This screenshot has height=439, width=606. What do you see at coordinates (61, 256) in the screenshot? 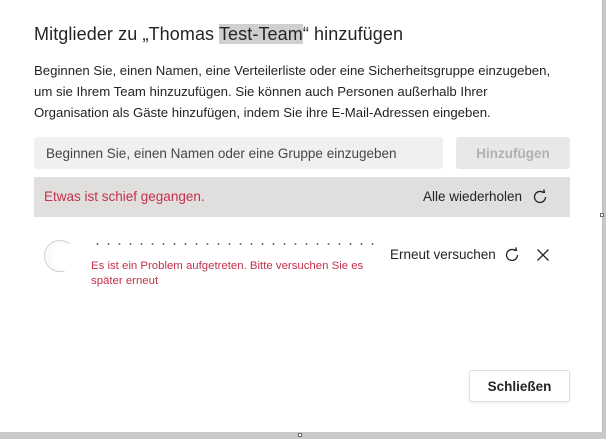
I see `avatar` at bounding box center [61, 256].